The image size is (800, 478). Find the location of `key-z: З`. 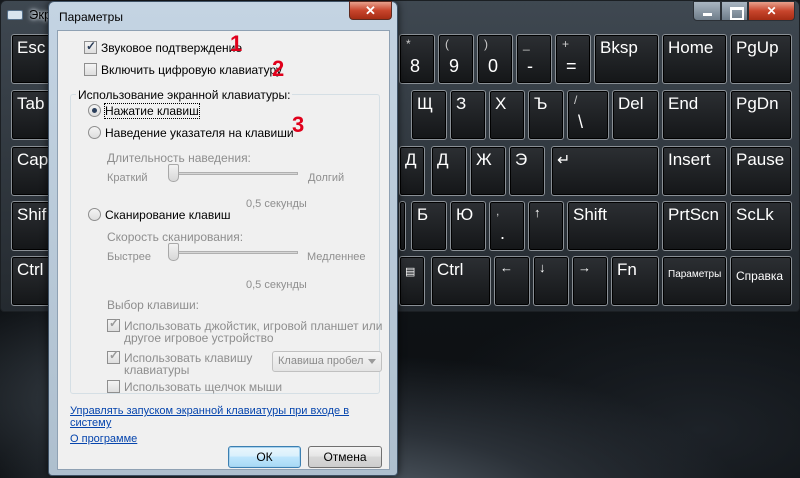

key-z: З is located at coordinates (468, 115).